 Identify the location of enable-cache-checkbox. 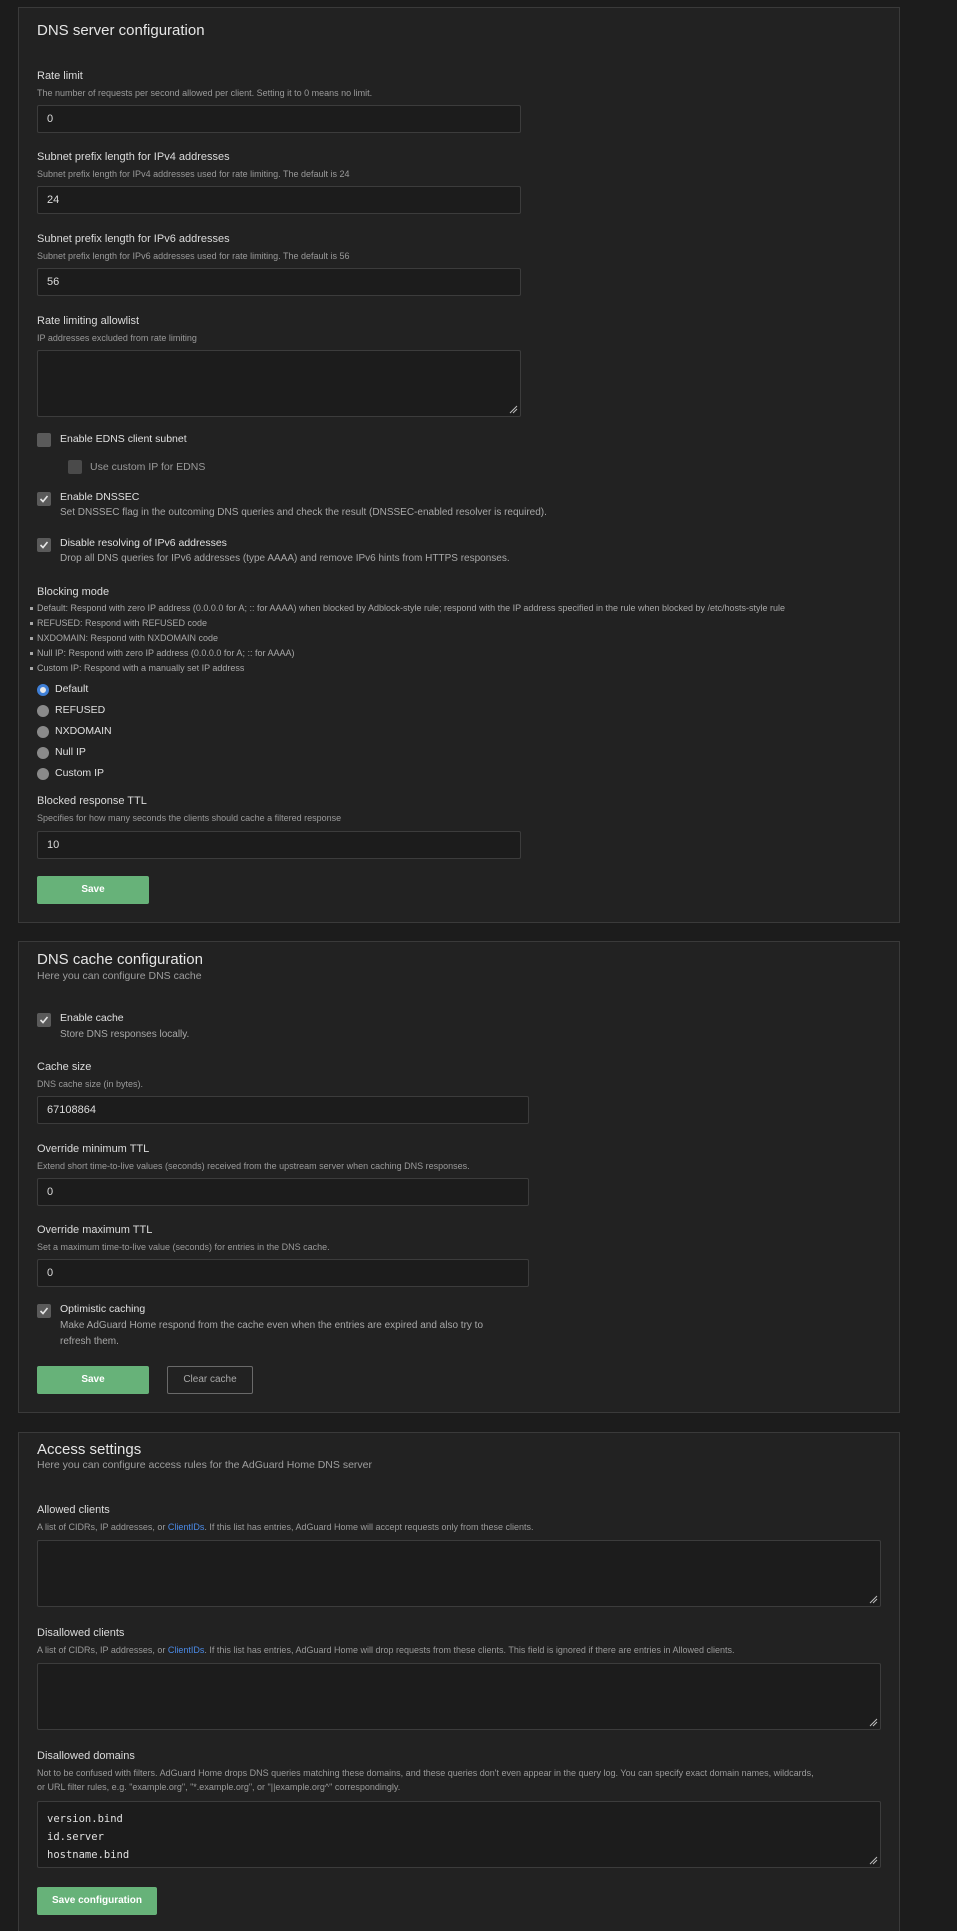
(44, 1020).